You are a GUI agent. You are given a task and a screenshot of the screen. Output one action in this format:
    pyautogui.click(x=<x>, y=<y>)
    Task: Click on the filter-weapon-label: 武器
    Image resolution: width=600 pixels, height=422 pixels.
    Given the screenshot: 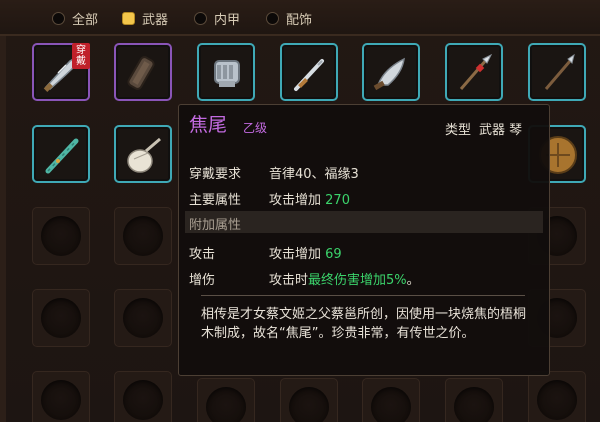 What is the action you would take?
    pyautogui.click(x=155, y=20)
    